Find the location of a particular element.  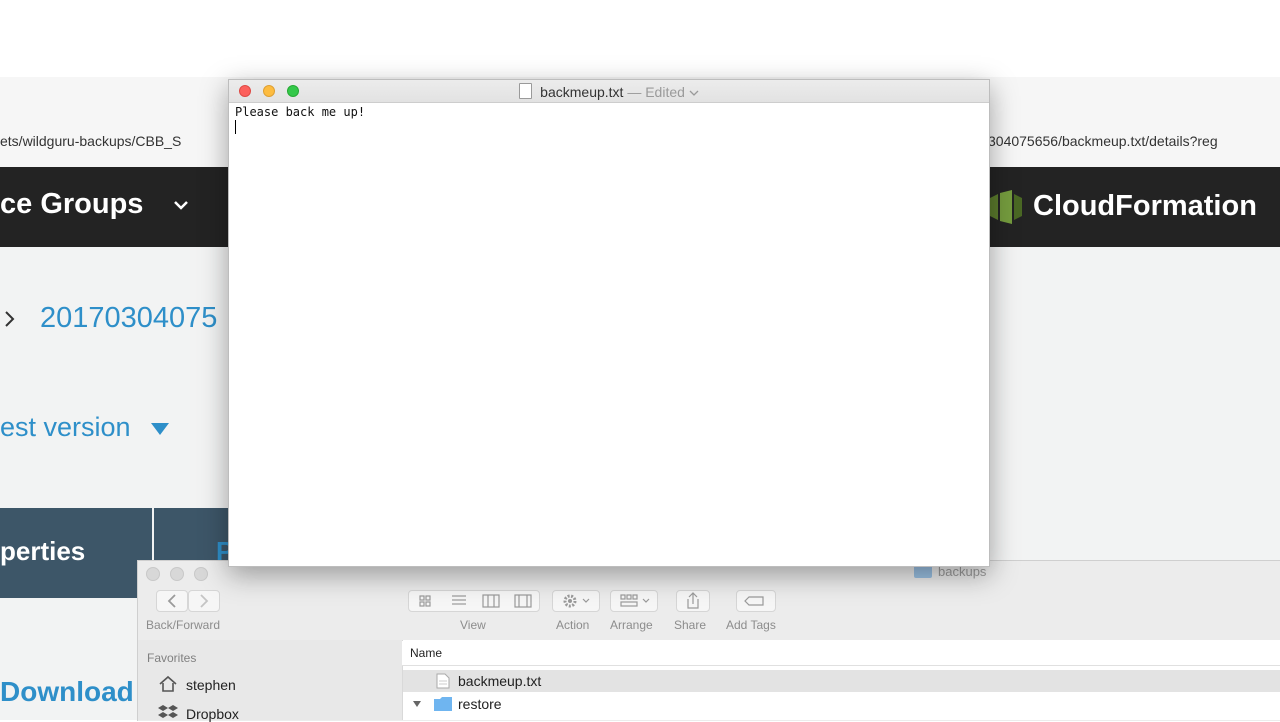

home-icon is located at coordinates (168, 683).